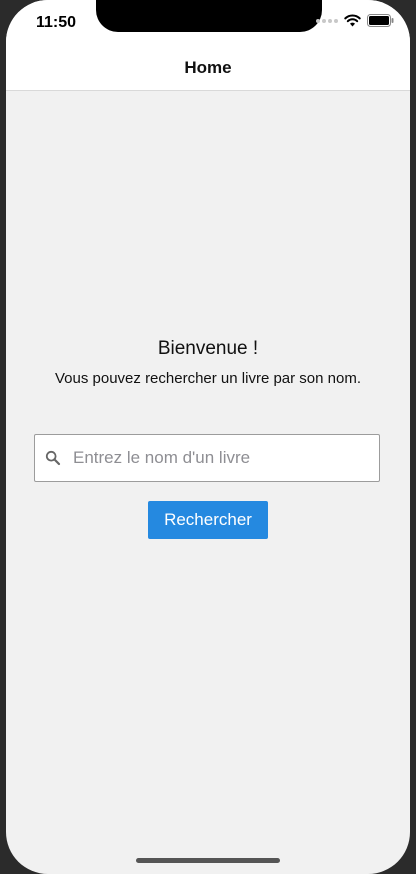  Describe the element at coordinates (209, 16) in the screenshot. I see `device-notch` at that location.